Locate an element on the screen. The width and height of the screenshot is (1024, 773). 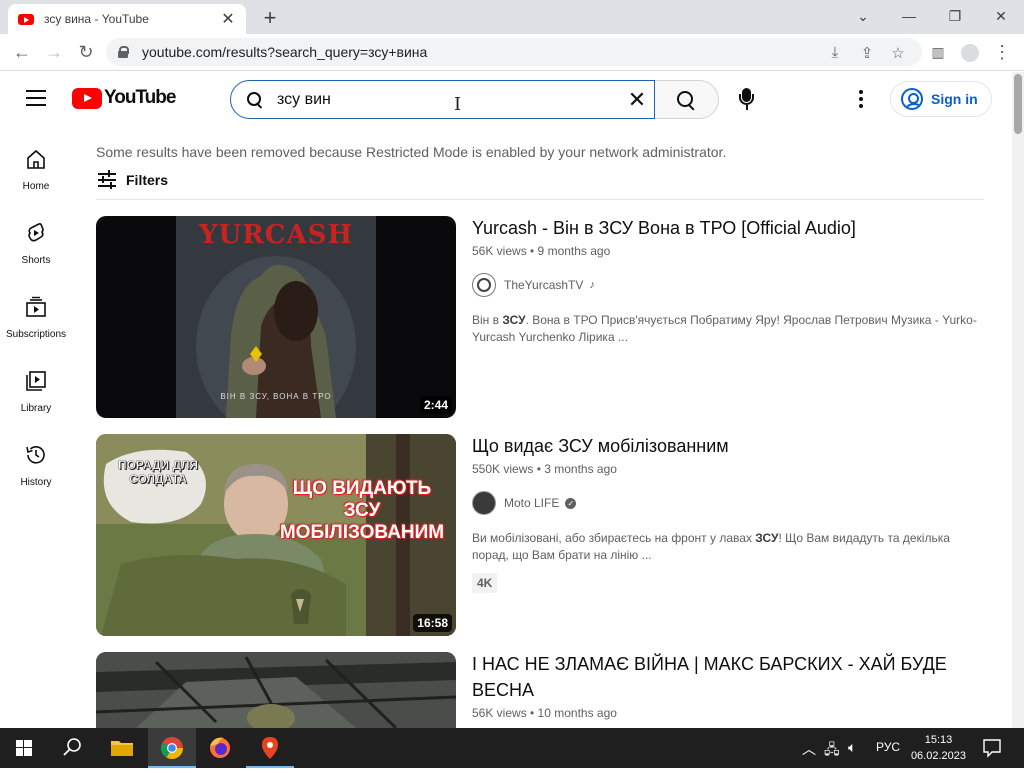
youtube-logo: YouTube is located at coordinates (124, 98).